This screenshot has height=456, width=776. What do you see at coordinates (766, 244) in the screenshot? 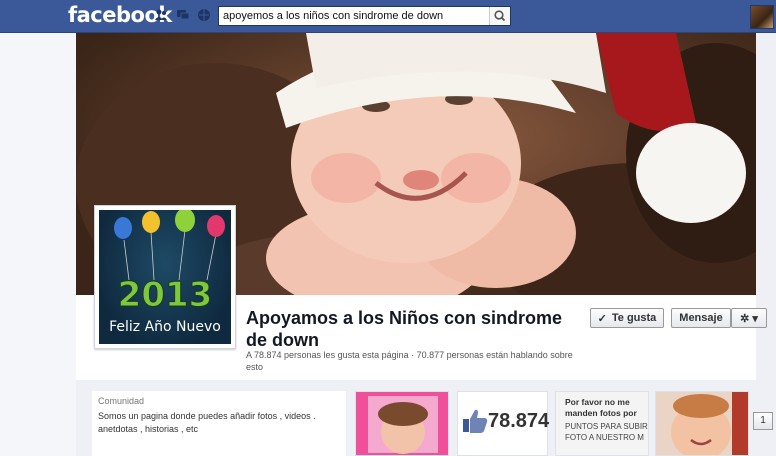
I see `right-margin` at bounding box center [766, 244].